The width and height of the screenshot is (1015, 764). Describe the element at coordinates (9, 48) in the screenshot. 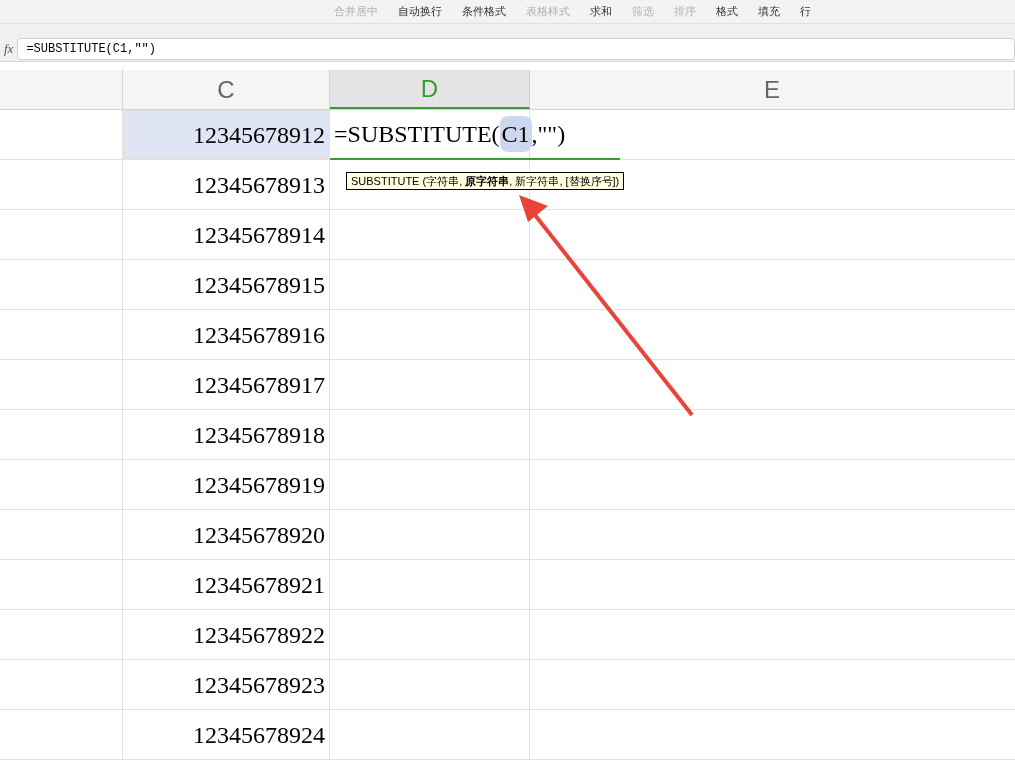

I see `fx-label: fx` at that location.